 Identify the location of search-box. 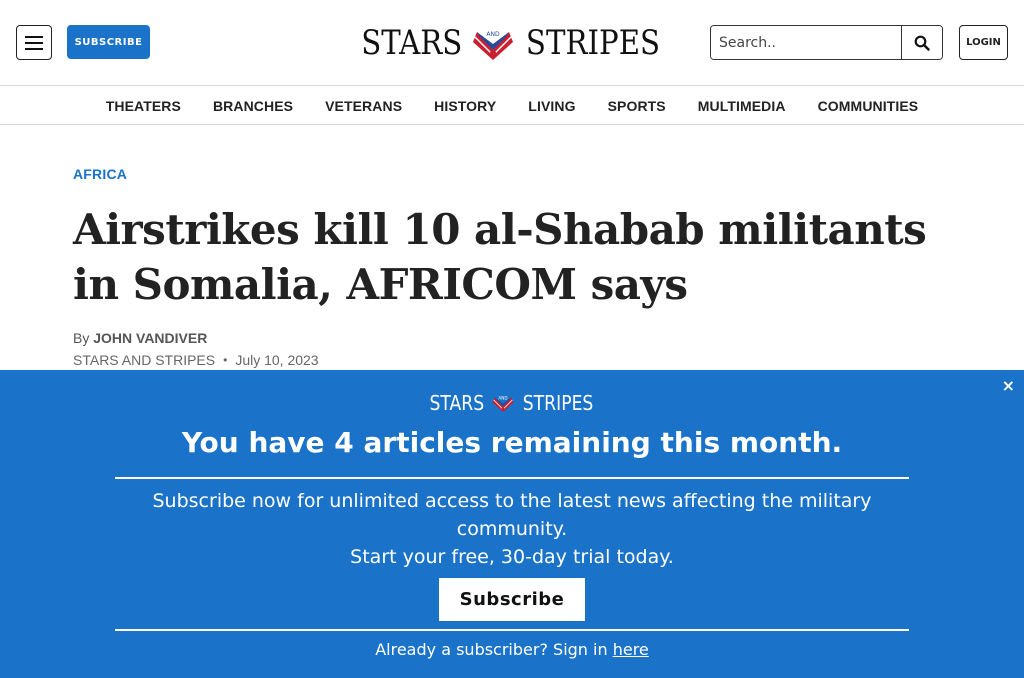
(826, 42).